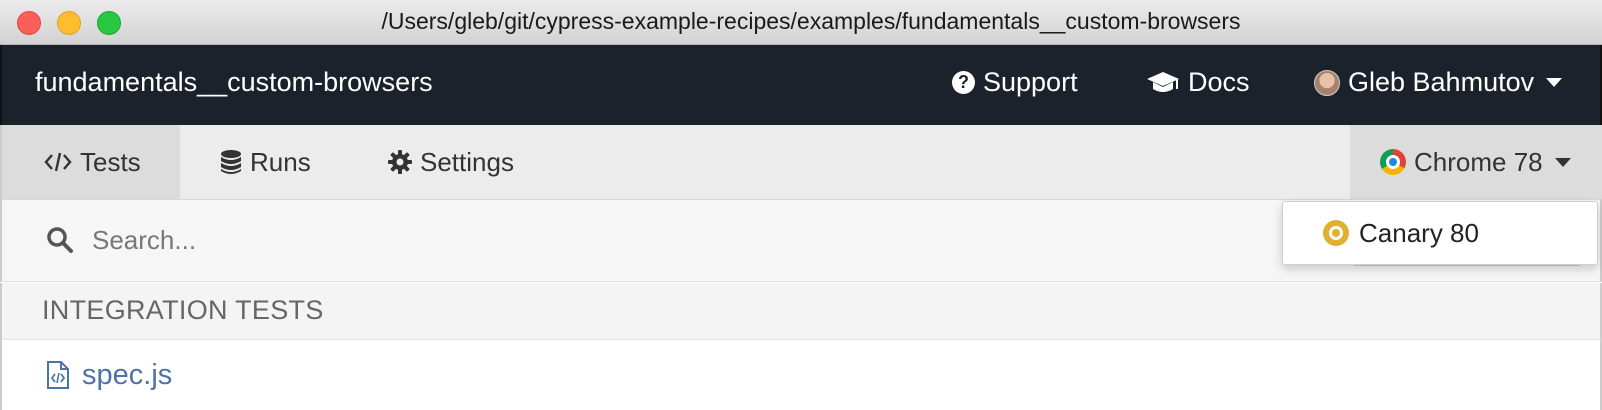  I want to click on integration-tests-header: INTEGRATION TESTS, so click(801, 311).